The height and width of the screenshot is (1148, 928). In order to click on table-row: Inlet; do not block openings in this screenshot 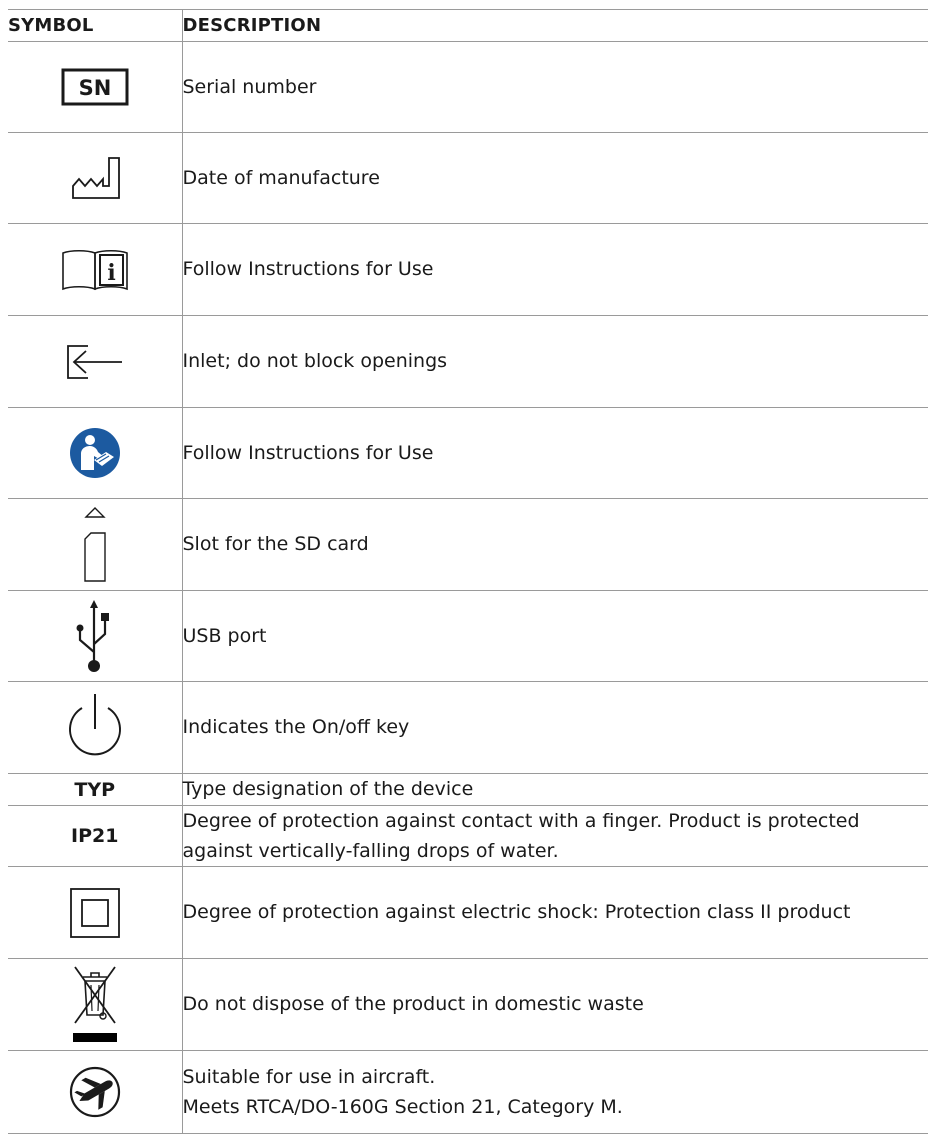, I will do `click(468, 361)`.